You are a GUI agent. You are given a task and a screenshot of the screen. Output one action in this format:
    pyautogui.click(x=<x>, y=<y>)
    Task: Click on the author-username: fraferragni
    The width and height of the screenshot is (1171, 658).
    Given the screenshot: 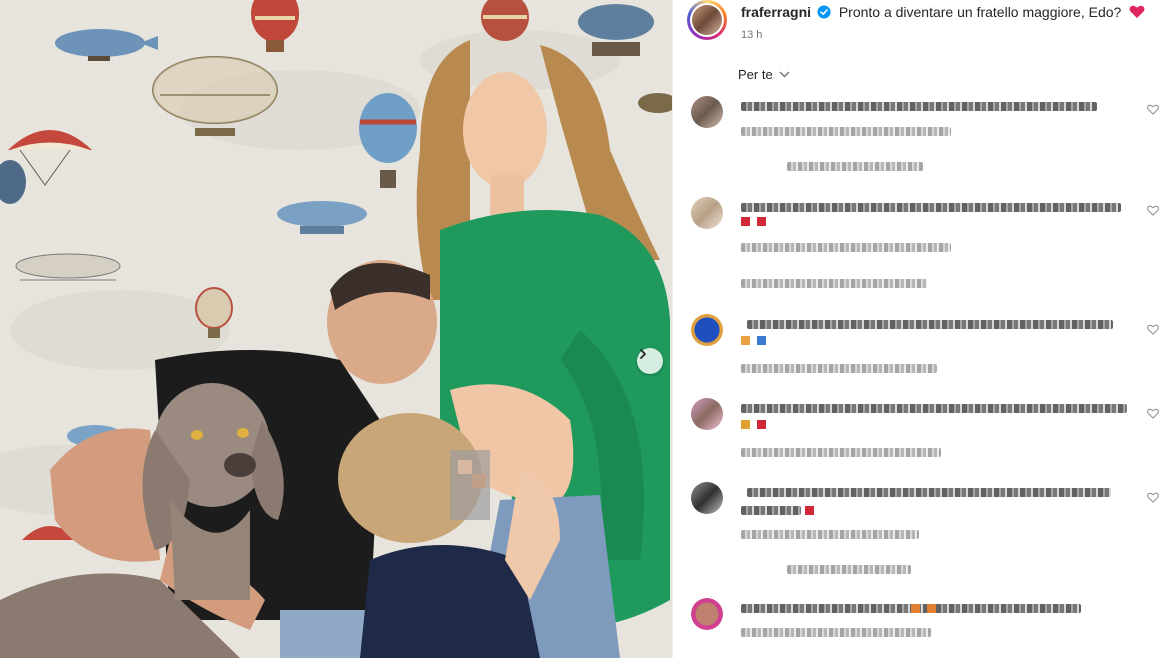 What is the action you would take?
    pyautogui.click(x=776, y=12)
    